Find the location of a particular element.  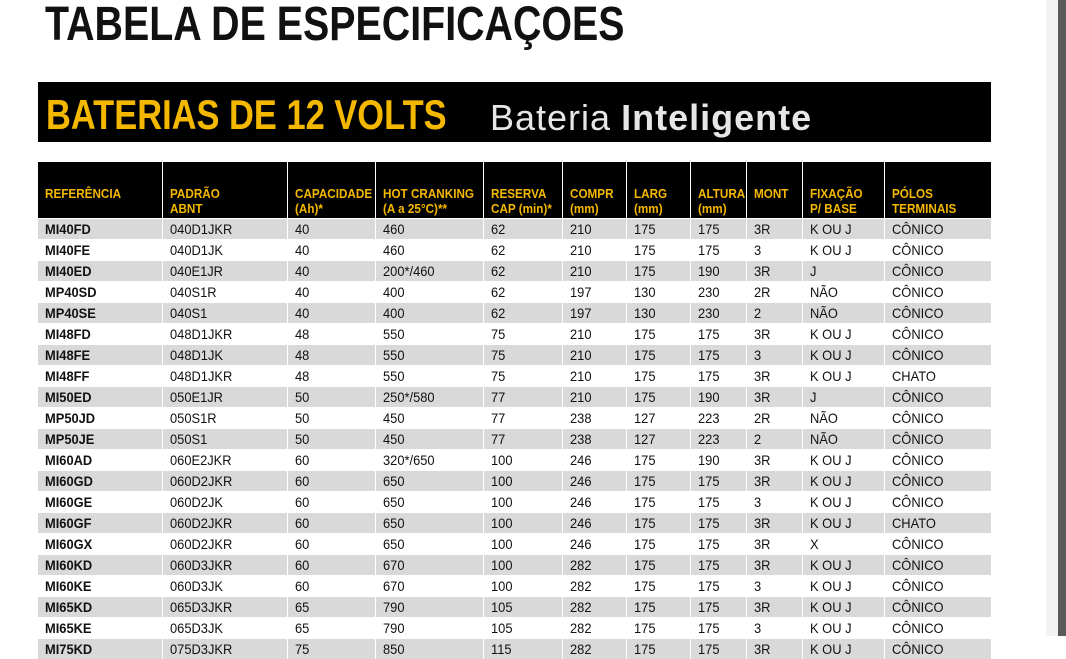

table-cell: 60 is located at coordinates (331, 544).